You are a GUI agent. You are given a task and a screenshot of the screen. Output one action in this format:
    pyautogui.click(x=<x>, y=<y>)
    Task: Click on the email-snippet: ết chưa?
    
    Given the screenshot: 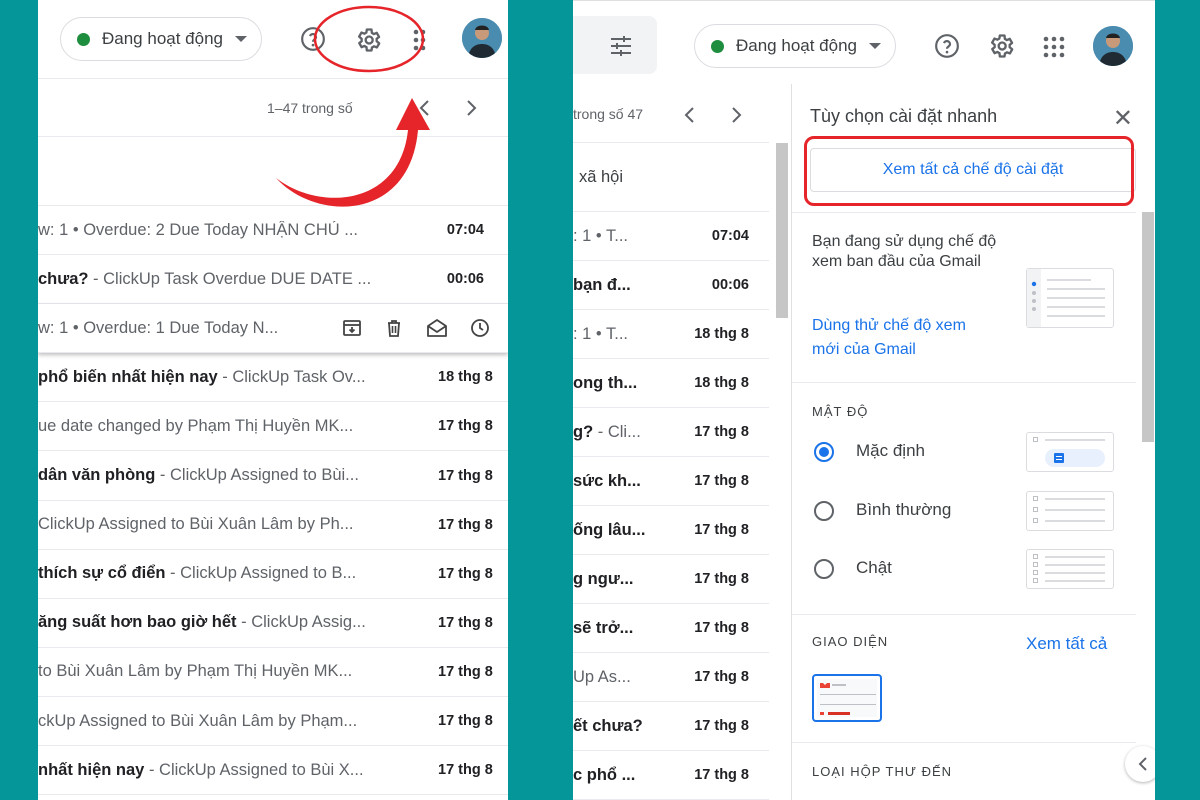 What is the action you would take?
    pyautogui.click(x=626, y=726)
    